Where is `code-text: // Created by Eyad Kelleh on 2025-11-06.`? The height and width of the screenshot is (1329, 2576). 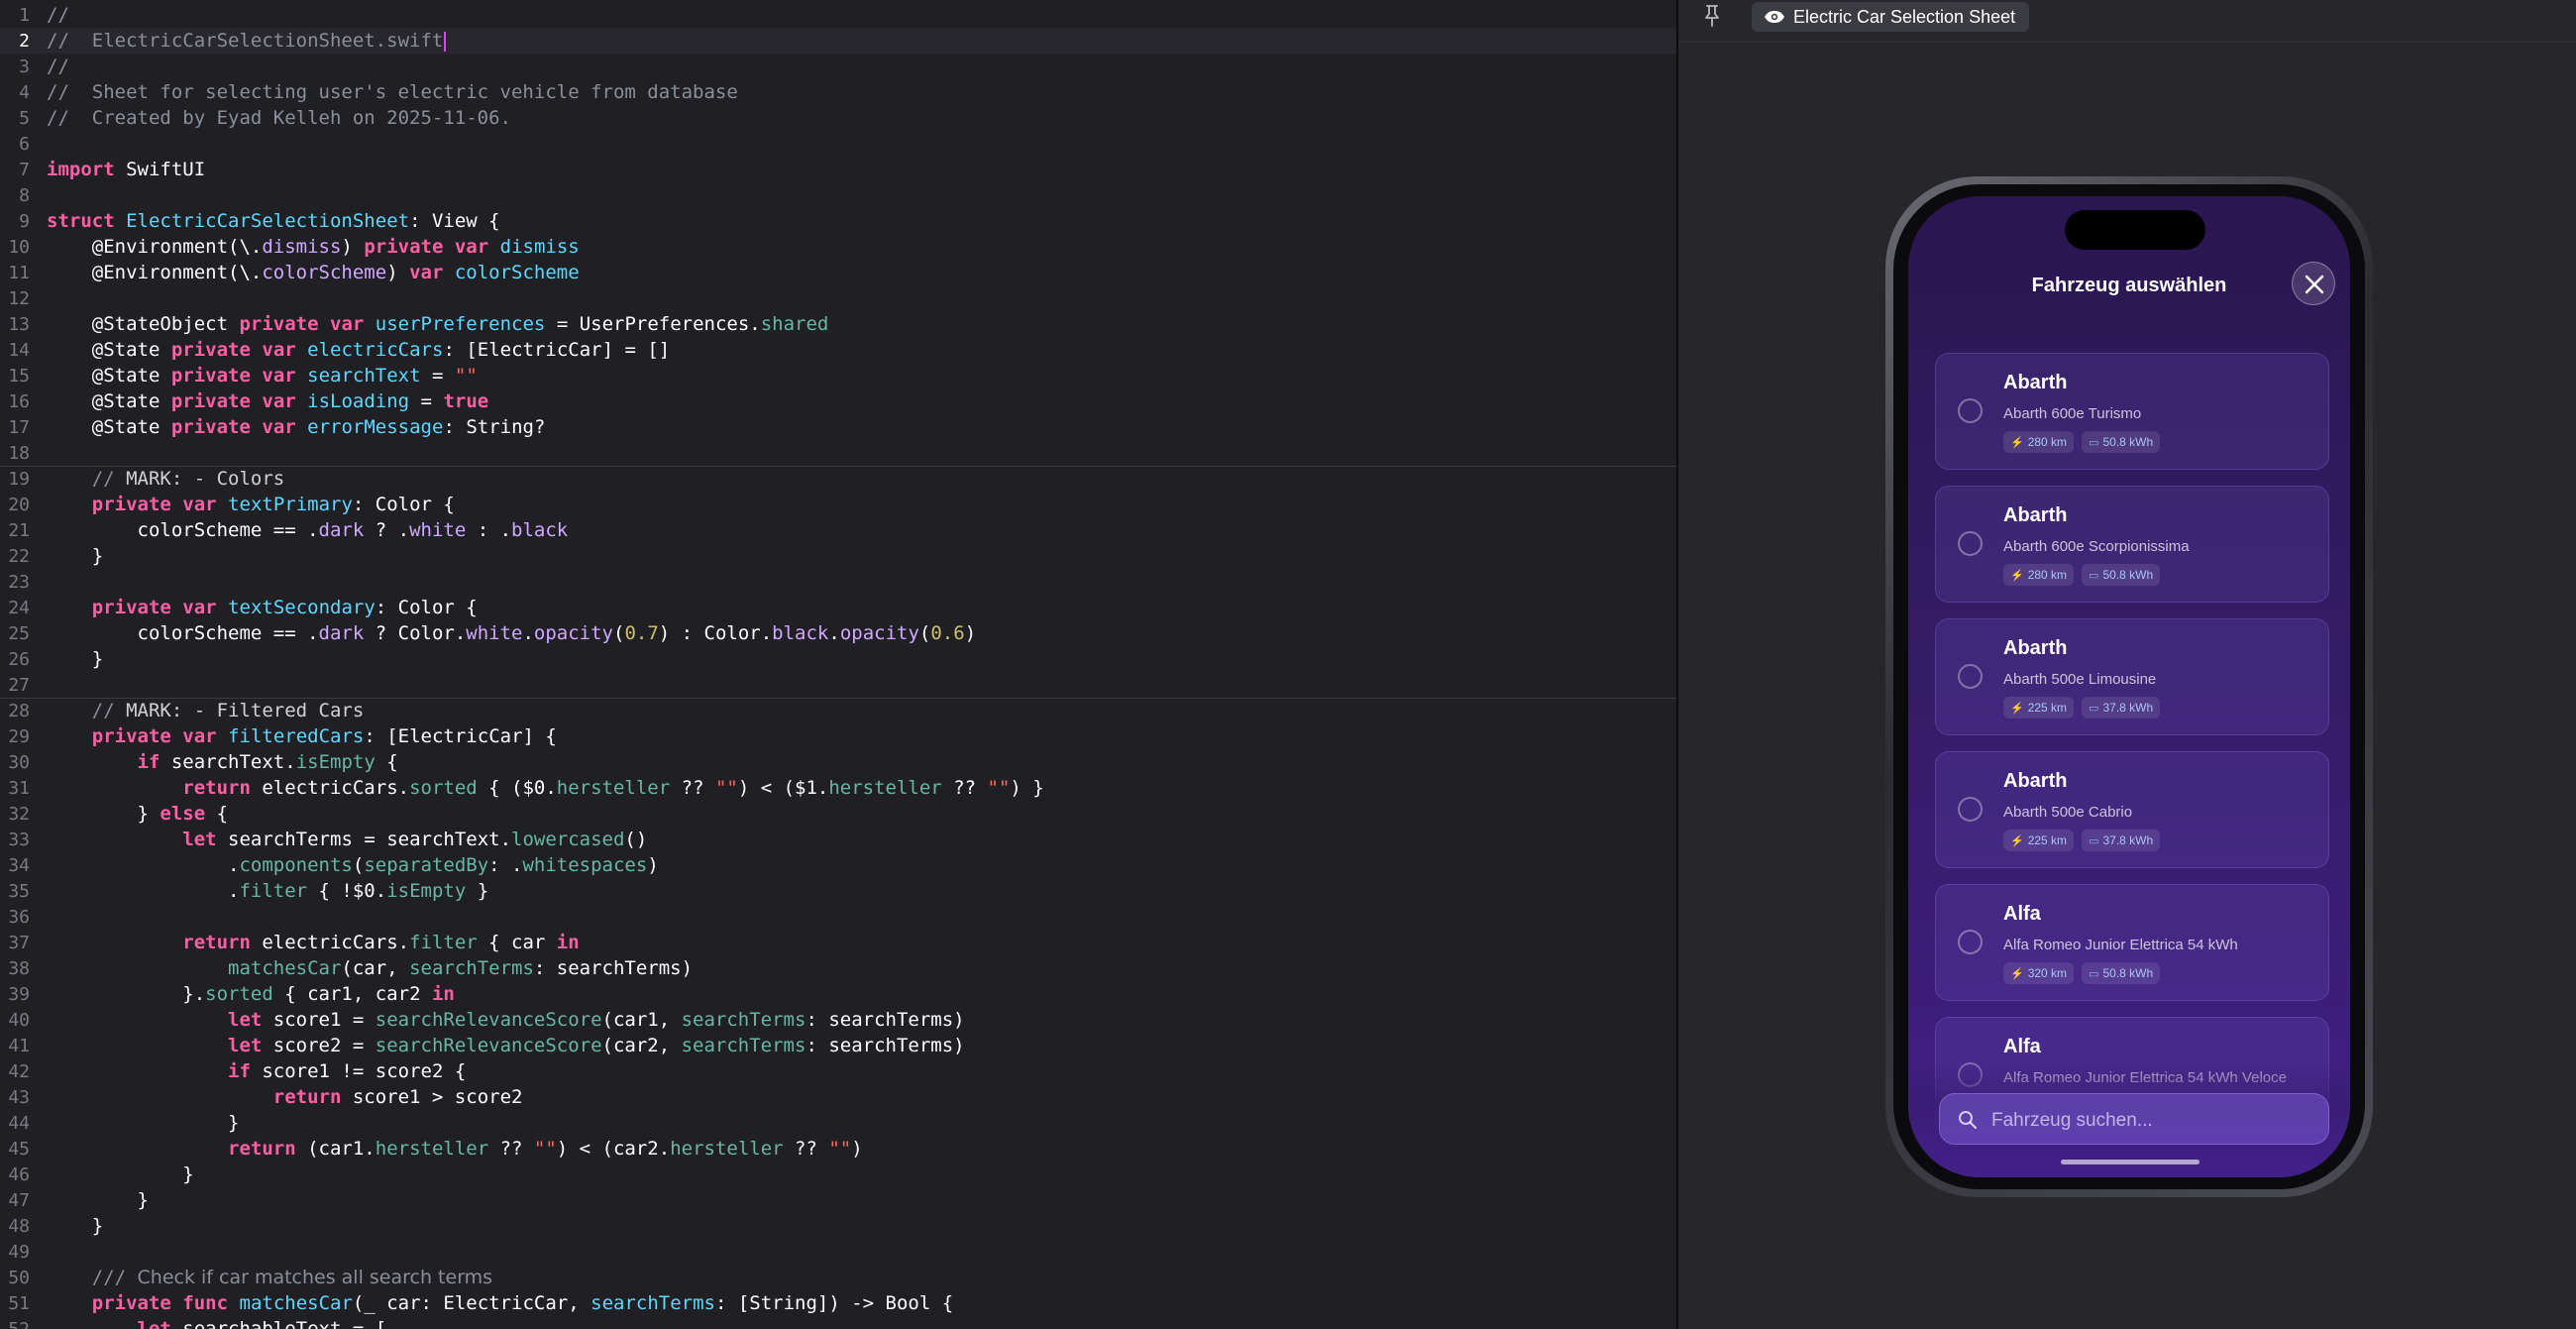 code-text: // Created by Eyad Kelleh on 2025-11-06. is located at coordinates (279, 118).